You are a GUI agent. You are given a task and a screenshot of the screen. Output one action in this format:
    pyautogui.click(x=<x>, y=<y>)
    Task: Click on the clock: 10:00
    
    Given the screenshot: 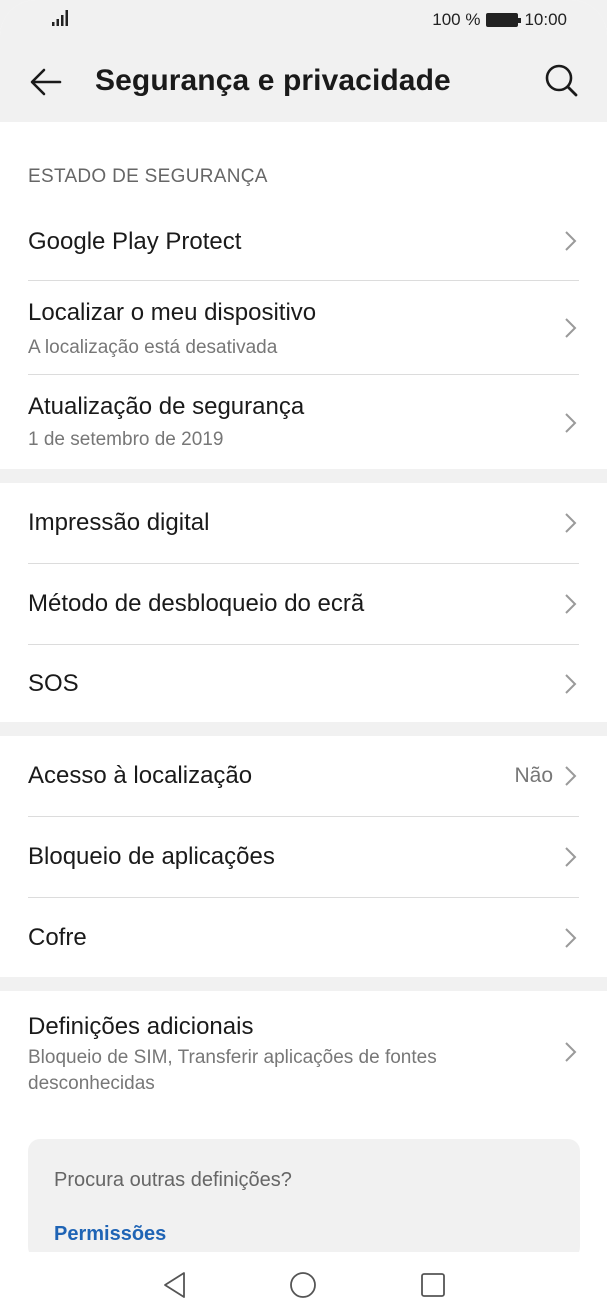 What is the action you would take?
    pyautogui.click(x=545, y=19)
    